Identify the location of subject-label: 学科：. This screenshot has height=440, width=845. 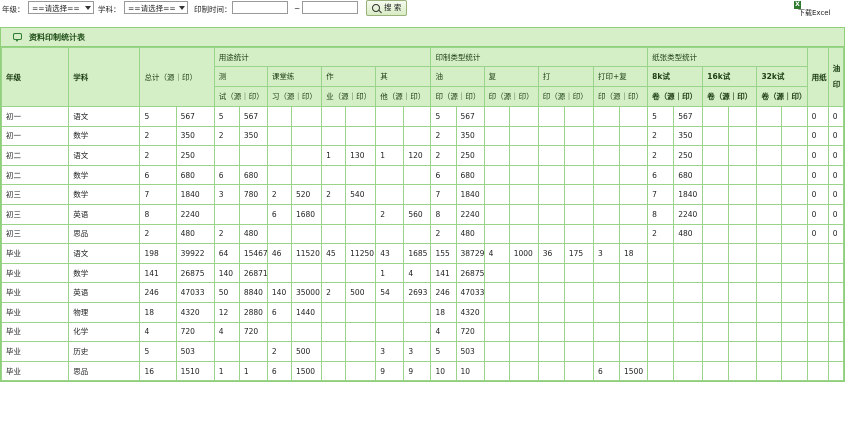
(109, 9).